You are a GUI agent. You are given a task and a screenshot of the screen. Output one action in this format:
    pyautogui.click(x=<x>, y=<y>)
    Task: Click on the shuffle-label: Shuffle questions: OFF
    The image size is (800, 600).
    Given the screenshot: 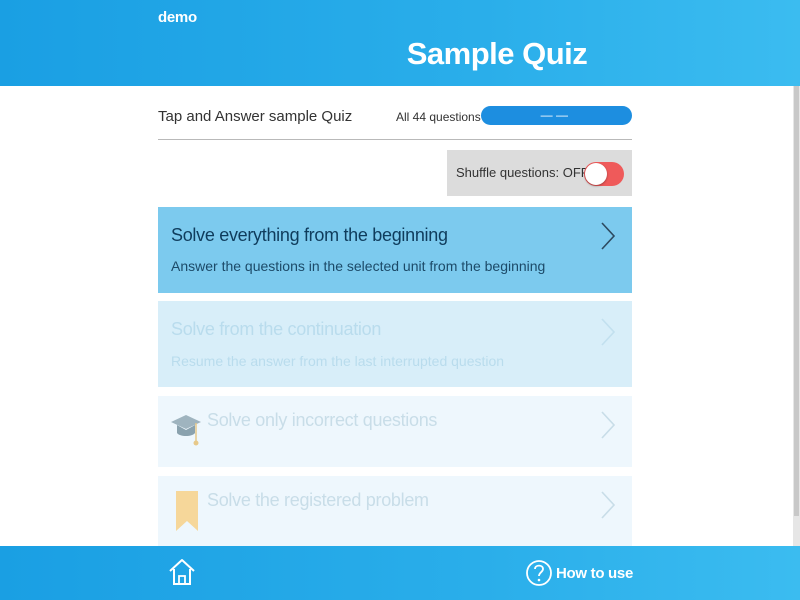 What is the action you would take?
    pyautogui.click(x=522, y=172)
    